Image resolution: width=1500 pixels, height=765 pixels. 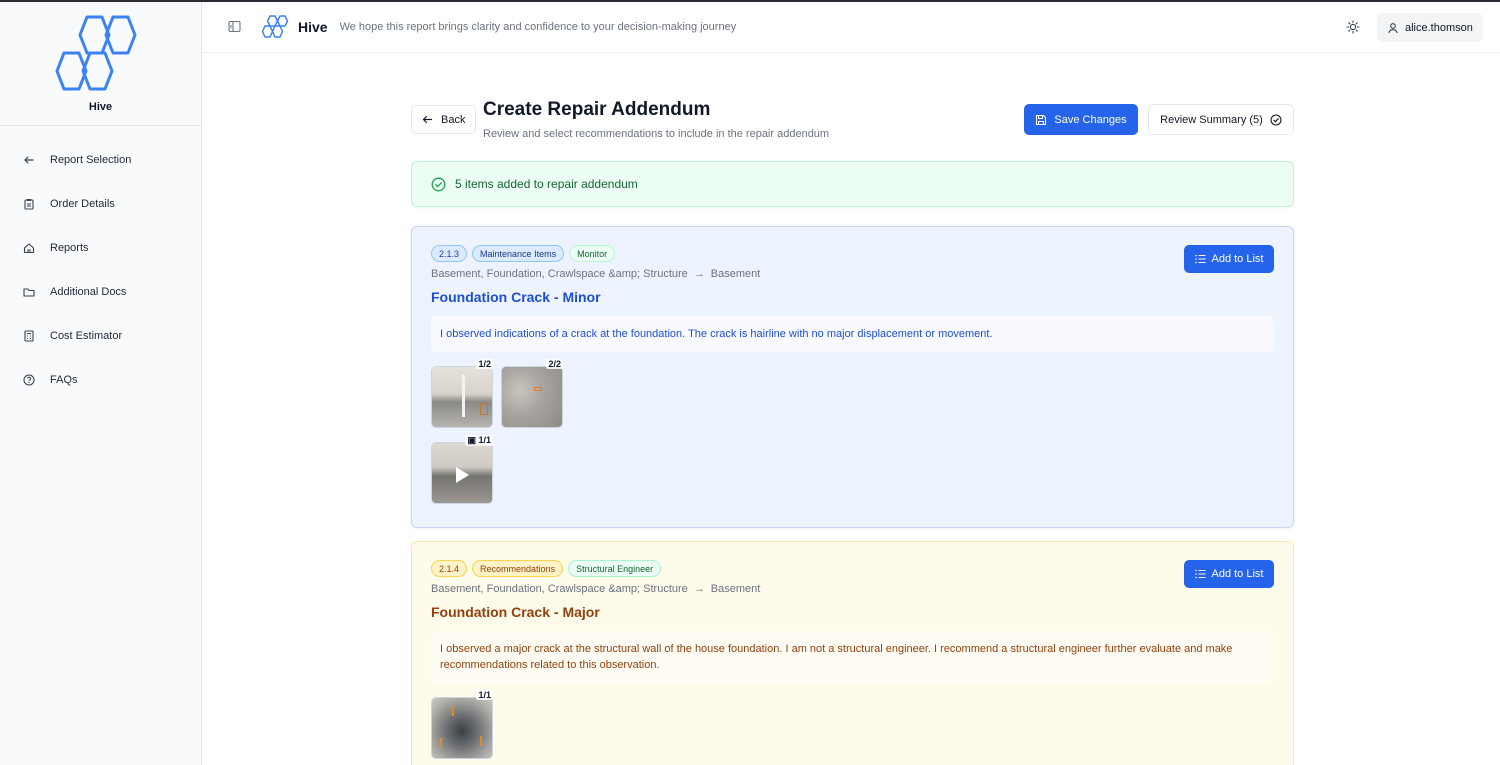 What do you see at coordinates (852, 184) in the screenshot?
I see `success-banner: 5 items added to repair addendum` at bounding box center [852, 184].